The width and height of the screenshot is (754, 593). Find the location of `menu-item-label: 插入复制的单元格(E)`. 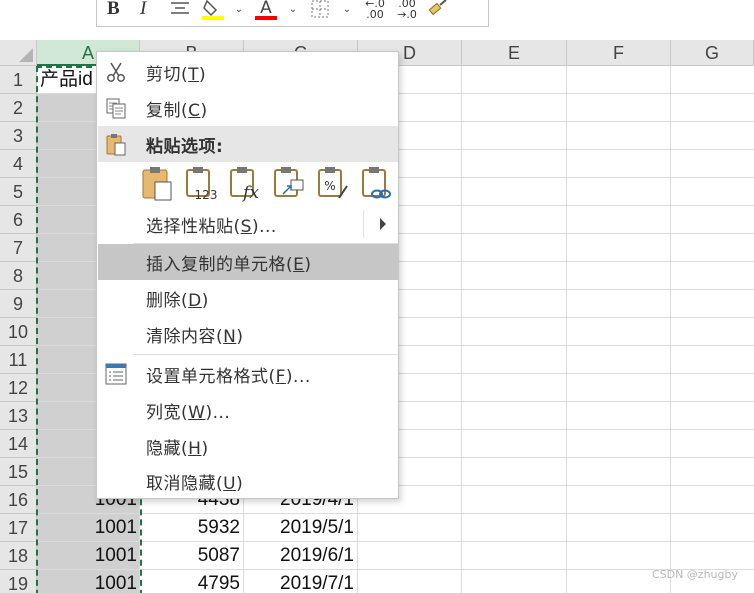

menu-item-label: 插入复制的单元格(E) is located at coordinates (229, 264).